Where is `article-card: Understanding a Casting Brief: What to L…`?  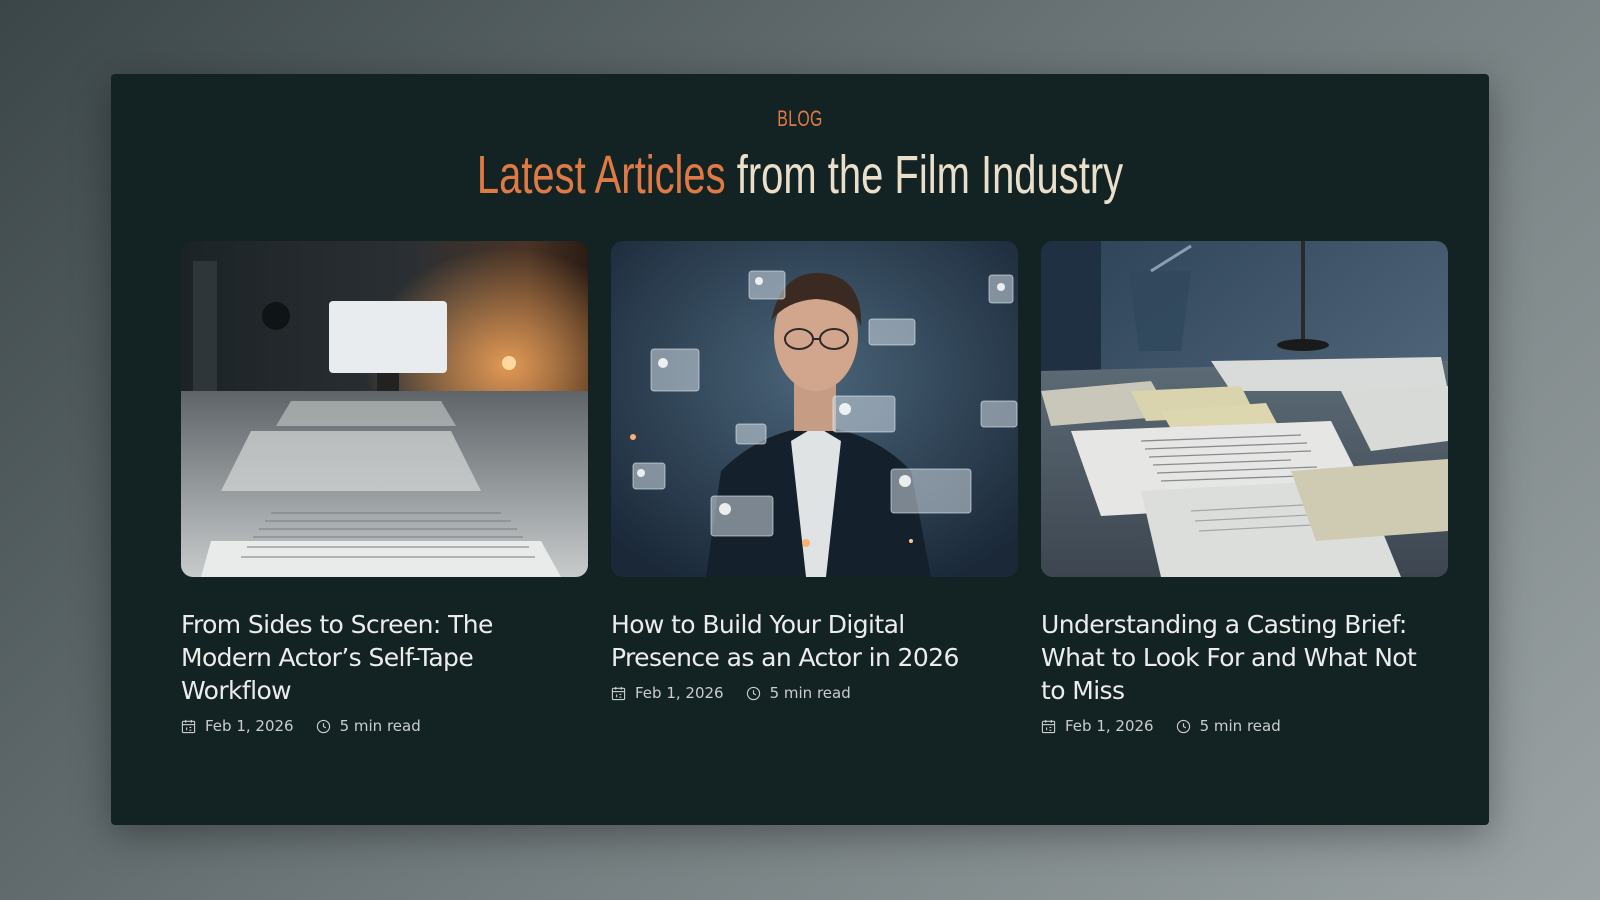
article-card: Understanding a Casting Brief: What to L… is located at coordinates (1244, 488).